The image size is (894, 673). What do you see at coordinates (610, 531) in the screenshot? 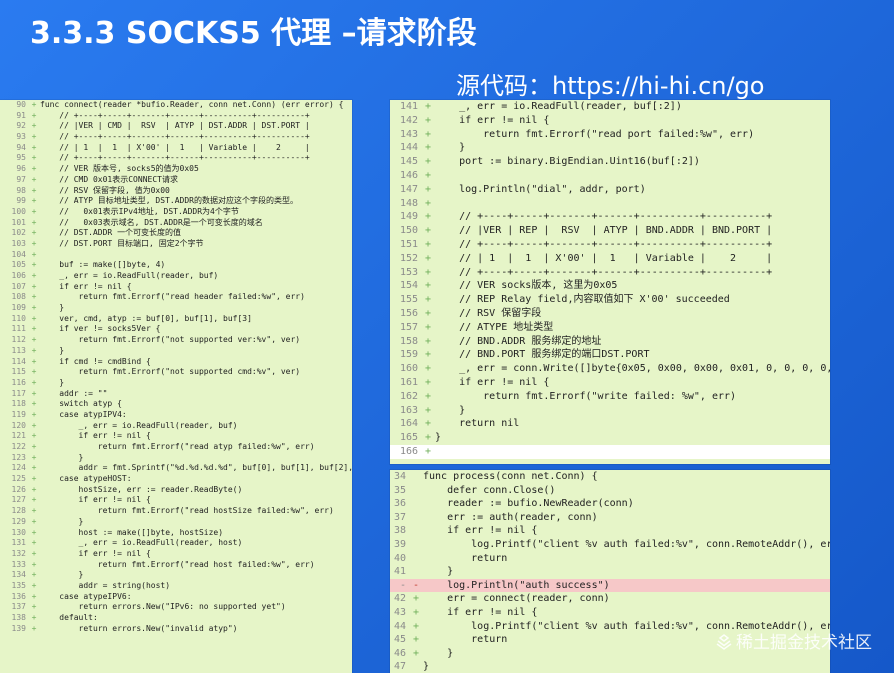
I see `code-line: 38 if err != nil {` at bounding box center [610, 531].